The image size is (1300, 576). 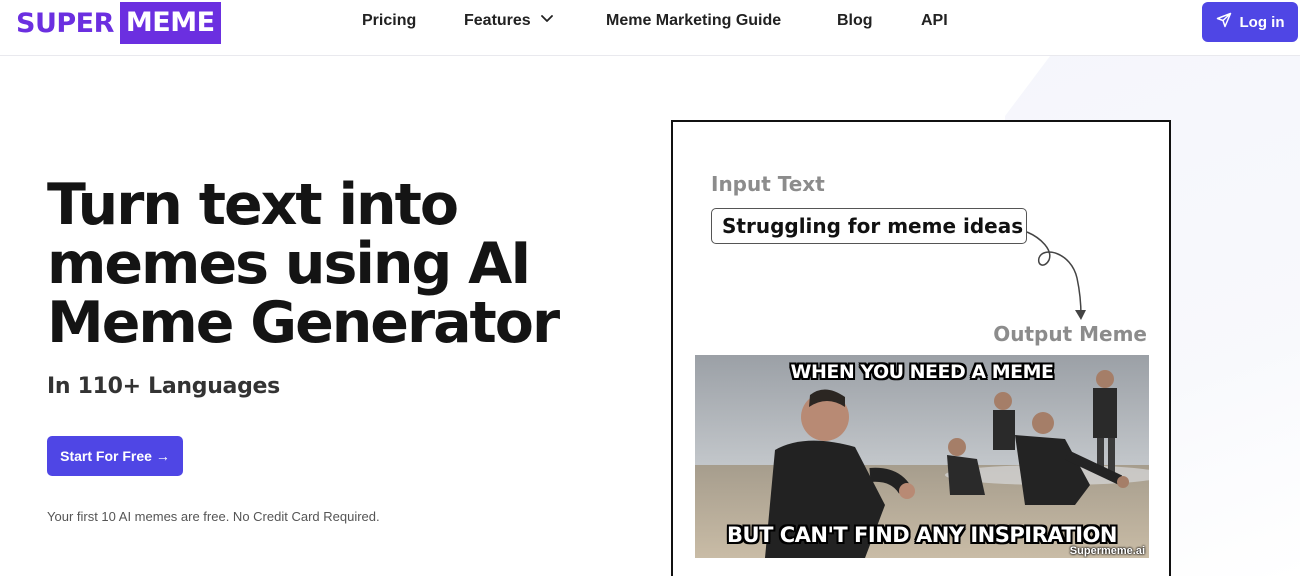 What do you see at coordinates (1056, 275) in the screenshot?
I see `curved-arrow-icon` at bounding box center [1056, 275].